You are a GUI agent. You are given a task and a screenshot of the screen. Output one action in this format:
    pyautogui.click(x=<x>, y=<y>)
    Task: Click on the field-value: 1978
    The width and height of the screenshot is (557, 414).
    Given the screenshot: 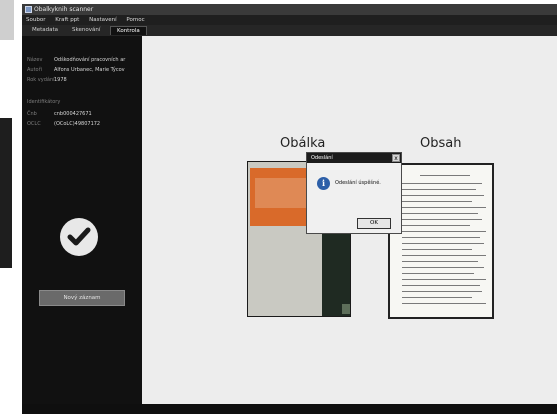 What is the action you would take?
    pyautogui.click(x=60, y=80)
    